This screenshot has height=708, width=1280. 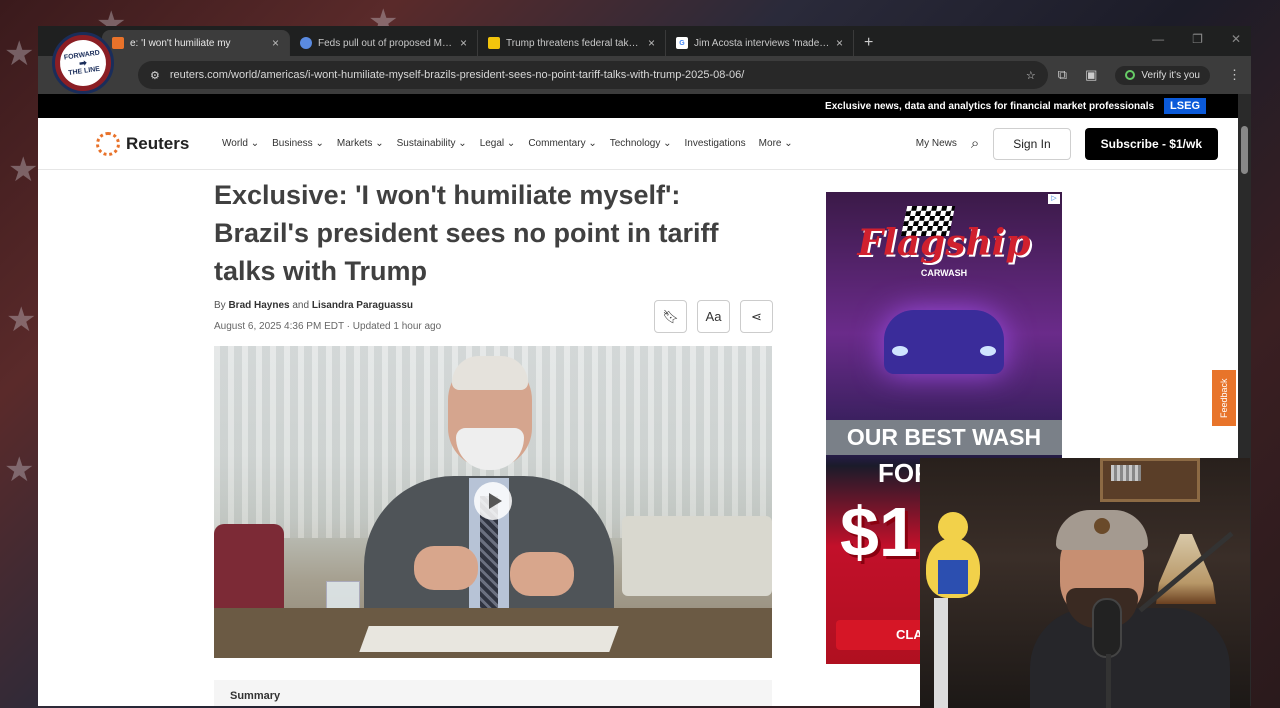 I want to click on ad-headline: OUR BEST WASH, so click(x=944, y=437).